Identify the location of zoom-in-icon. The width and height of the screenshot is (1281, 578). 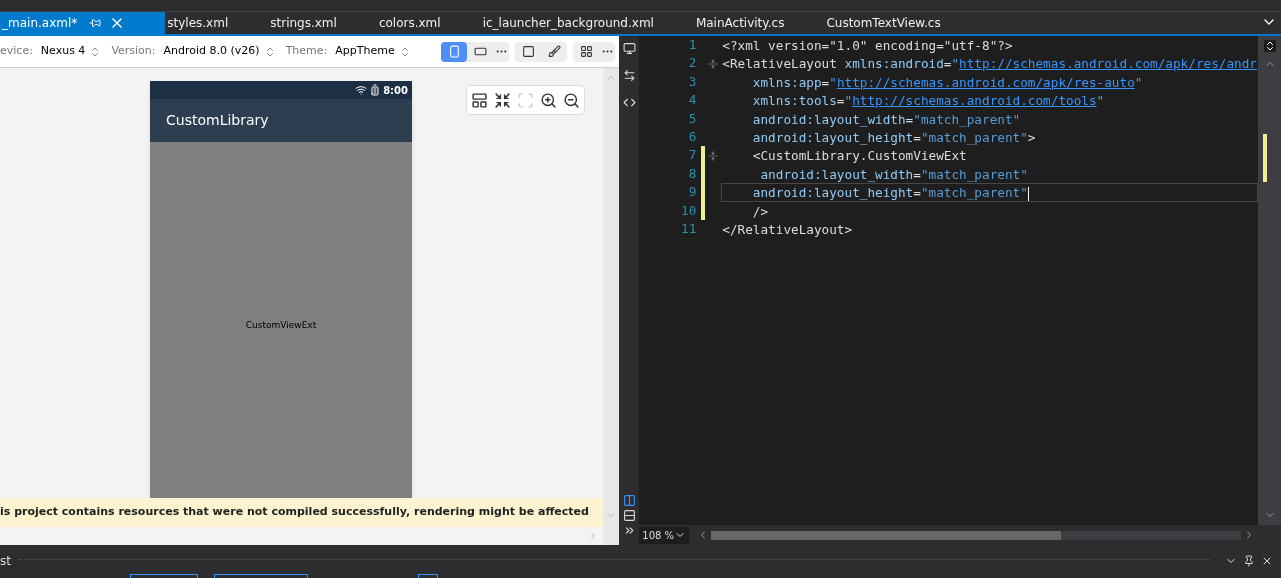
(548, 100).